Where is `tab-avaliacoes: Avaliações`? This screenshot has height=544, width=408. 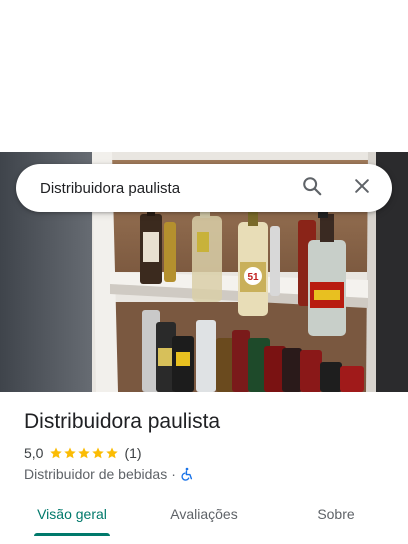
tab-avaliacoes: Avaliações is located at coordinates (204, 514).